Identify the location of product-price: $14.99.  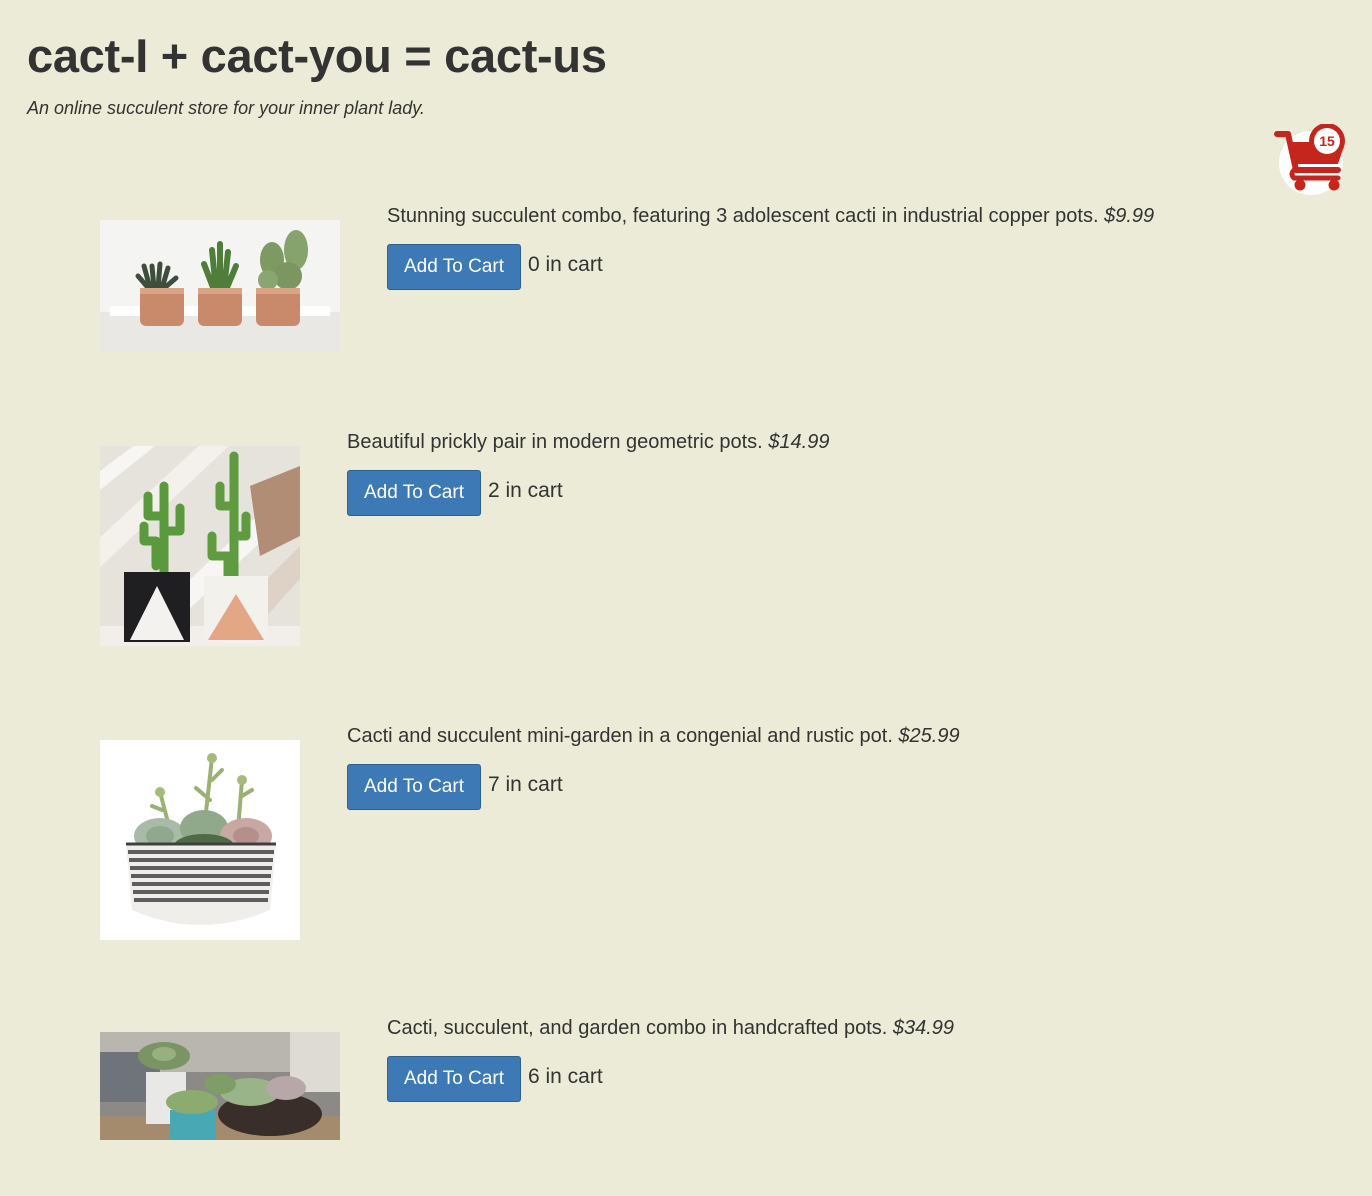
(799, 442).